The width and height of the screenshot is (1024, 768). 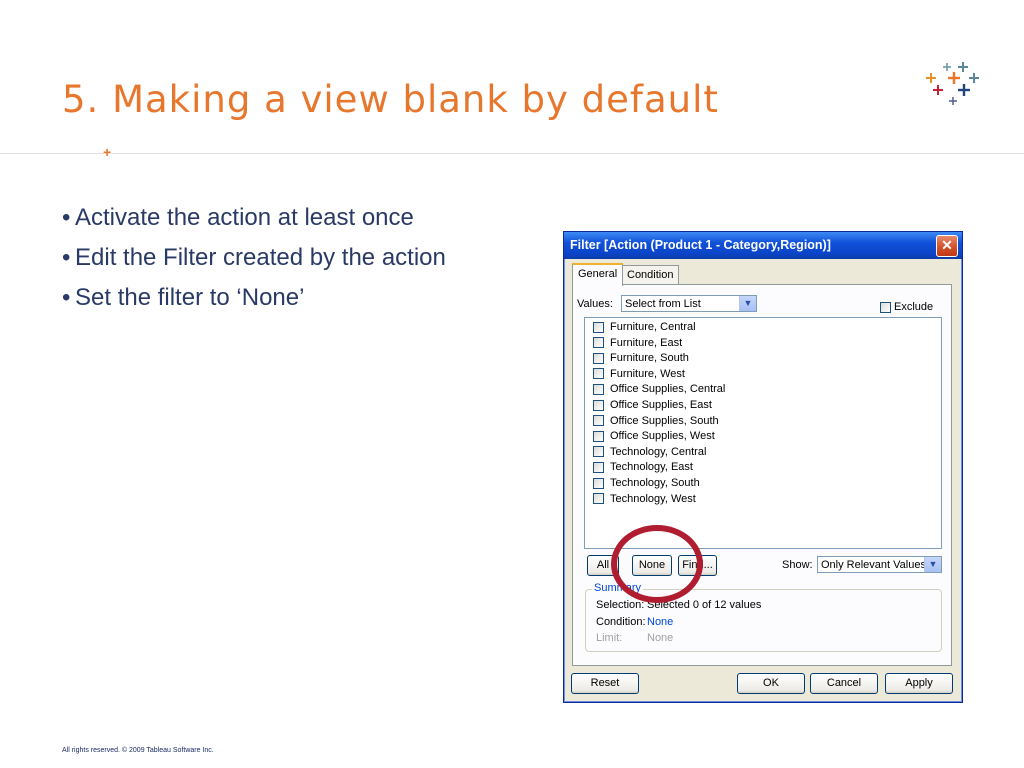 What do you see at coordinates (906, 307) in the screenshot?
I see `exclude-checkbox: Exclude` at bounding box center [906, 307].